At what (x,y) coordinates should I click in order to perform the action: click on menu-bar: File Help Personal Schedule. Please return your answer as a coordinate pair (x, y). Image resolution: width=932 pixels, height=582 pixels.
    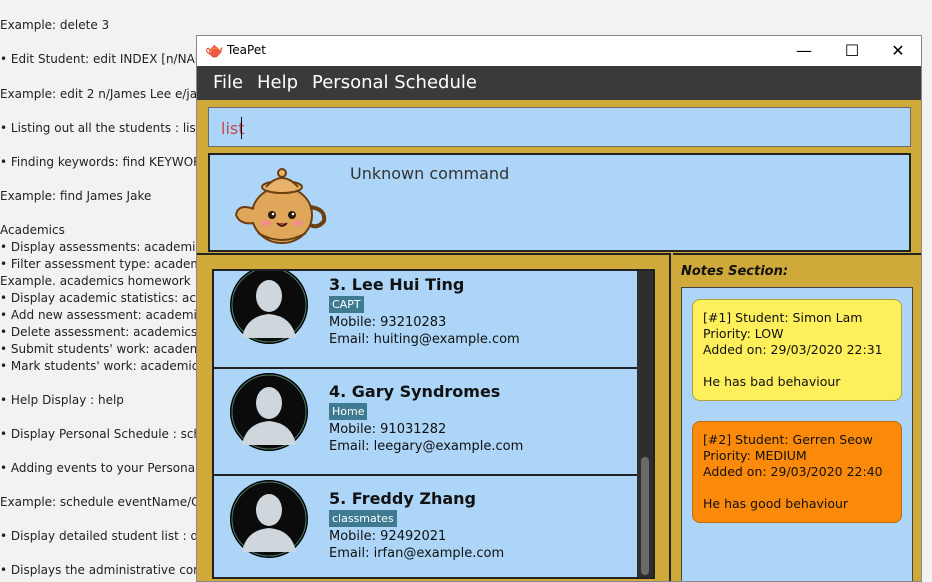
    Looking at the image, I should click on (559, 83).